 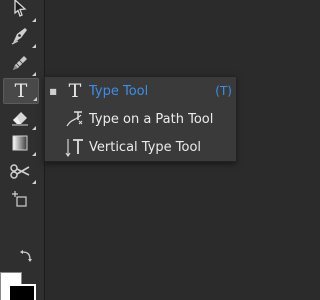 I want to click on menu-item-vertical-type-tool: Vertical Type Tool, so click(x=140, y=147).